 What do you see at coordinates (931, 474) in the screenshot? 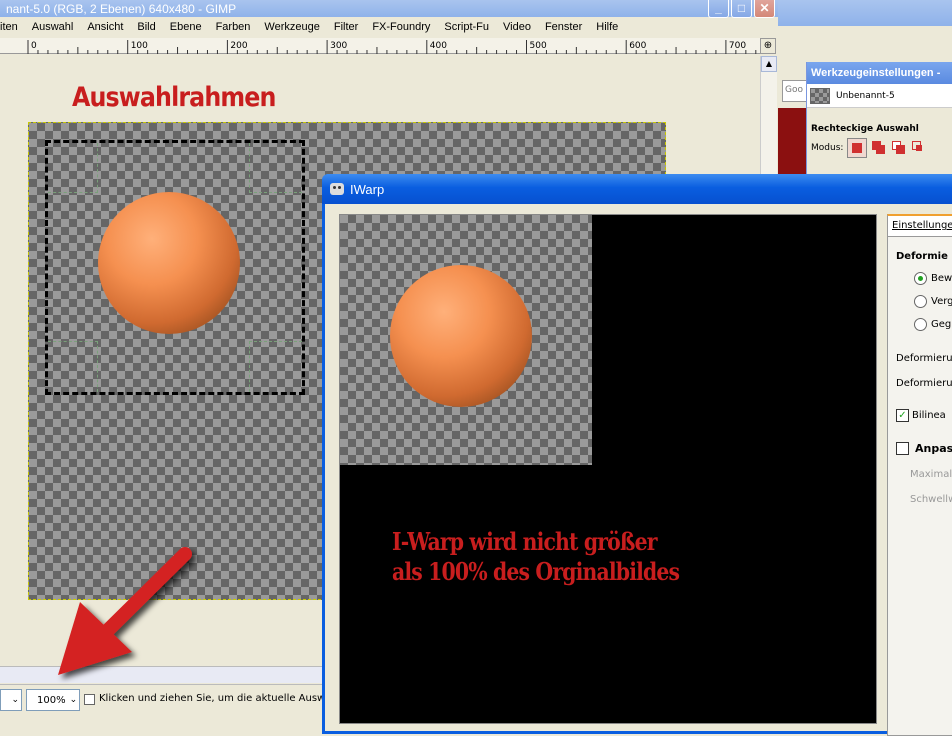
I see `max-depth-label: Maximale` at bounding box center [931, 474].